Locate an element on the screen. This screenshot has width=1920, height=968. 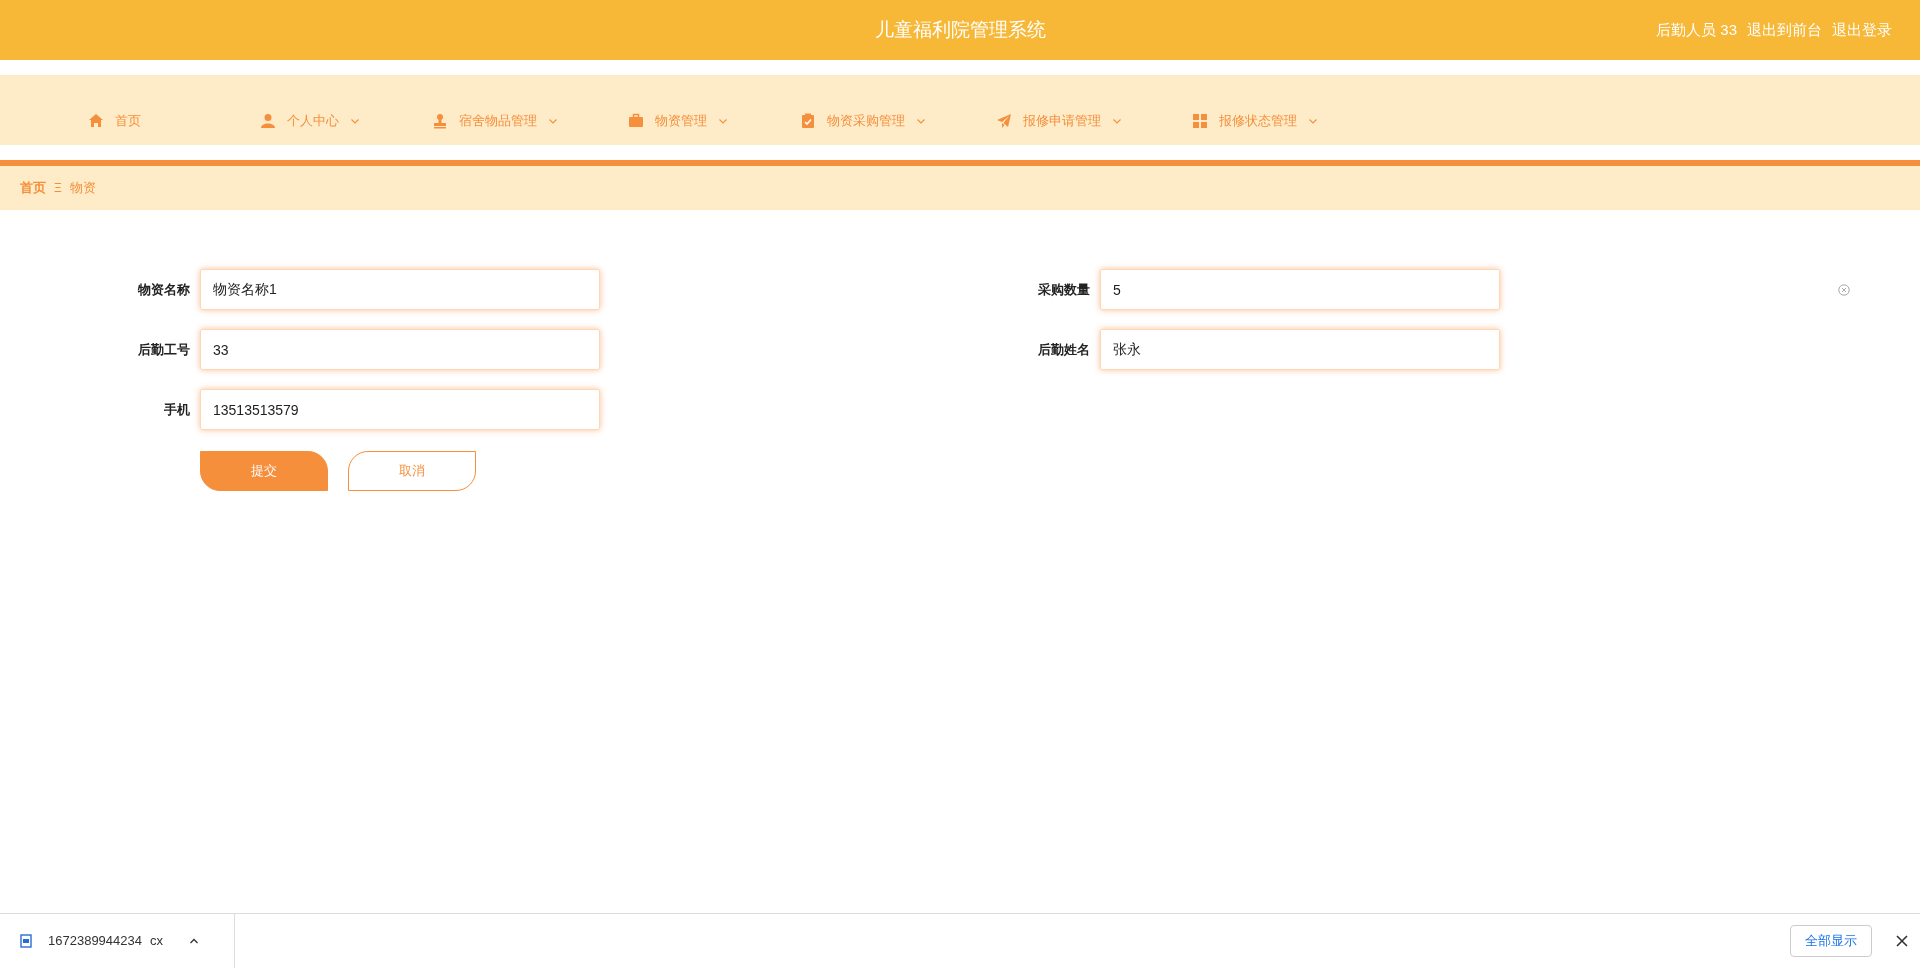
person-icon is located at coordinates (268, 121).